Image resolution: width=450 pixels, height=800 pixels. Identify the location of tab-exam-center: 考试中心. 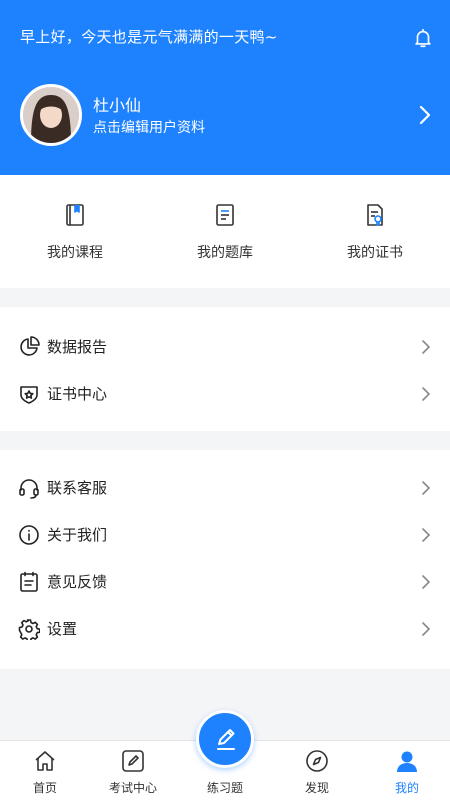
(133, 770).